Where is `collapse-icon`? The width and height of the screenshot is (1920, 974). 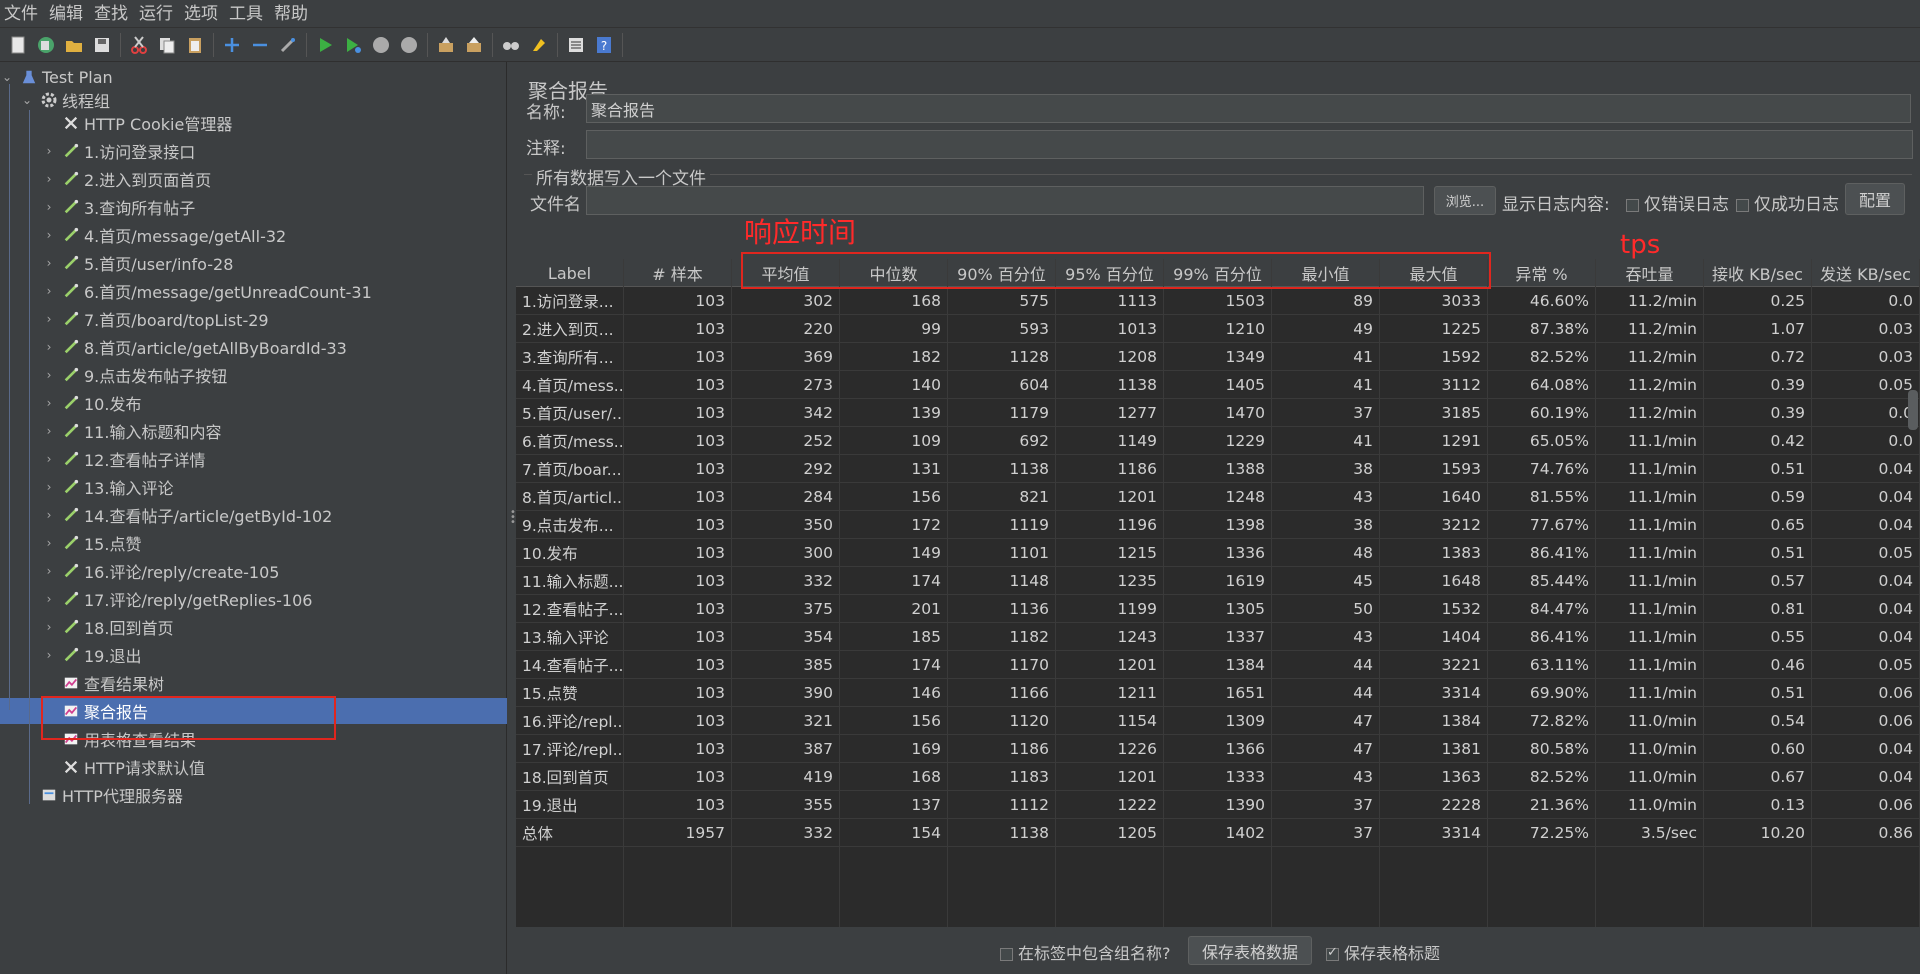 collapse-icon is located at coordinates (260, 45).